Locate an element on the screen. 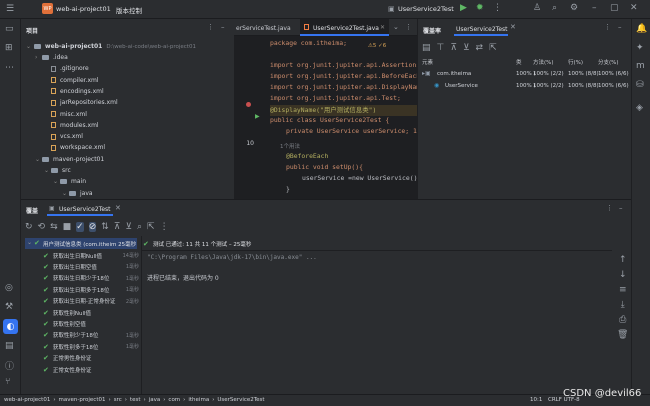 Image resolution: width=650 pixels, height=406 pixels. git-icon: ⑂ is located at coordinates (7, 382).